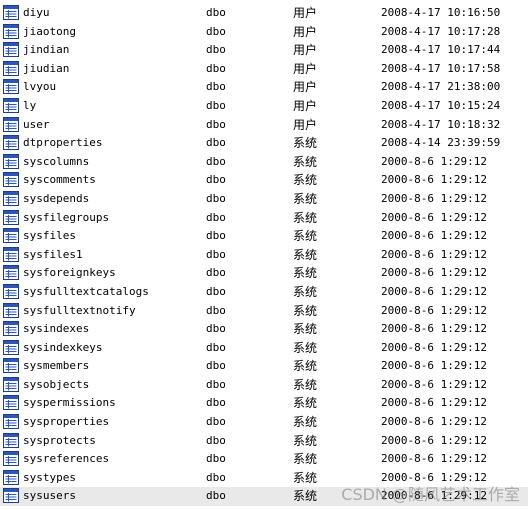 This screenshot has width=528, height=510. Describe the element at coordinates (264, 218) in the screenshot. I see `table-row: sysfilegroups dbo 系统 2000-8-6 1:29:12` at that location.